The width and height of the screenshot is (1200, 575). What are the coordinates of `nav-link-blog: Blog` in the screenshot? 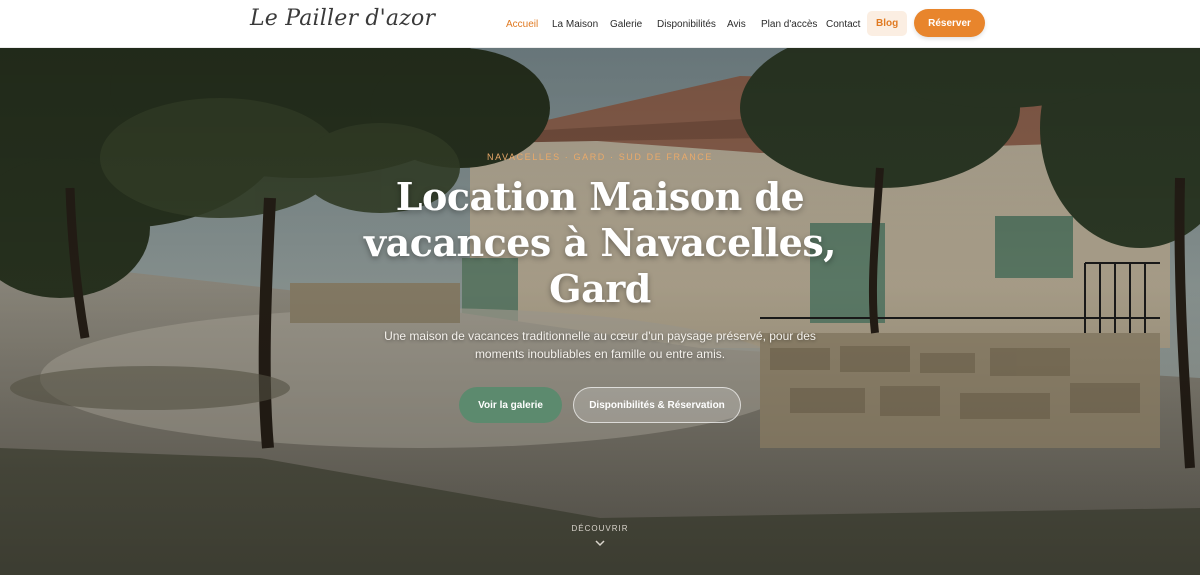 It's located at (887, 23).